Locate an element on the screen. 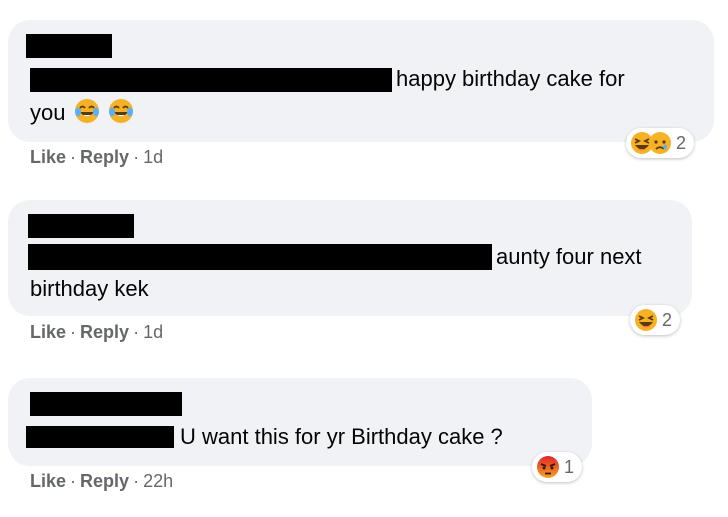 This screenshot has width=728, height=517. comment-actions: Like · Reply · 22h is located at coordinates (101, 481).